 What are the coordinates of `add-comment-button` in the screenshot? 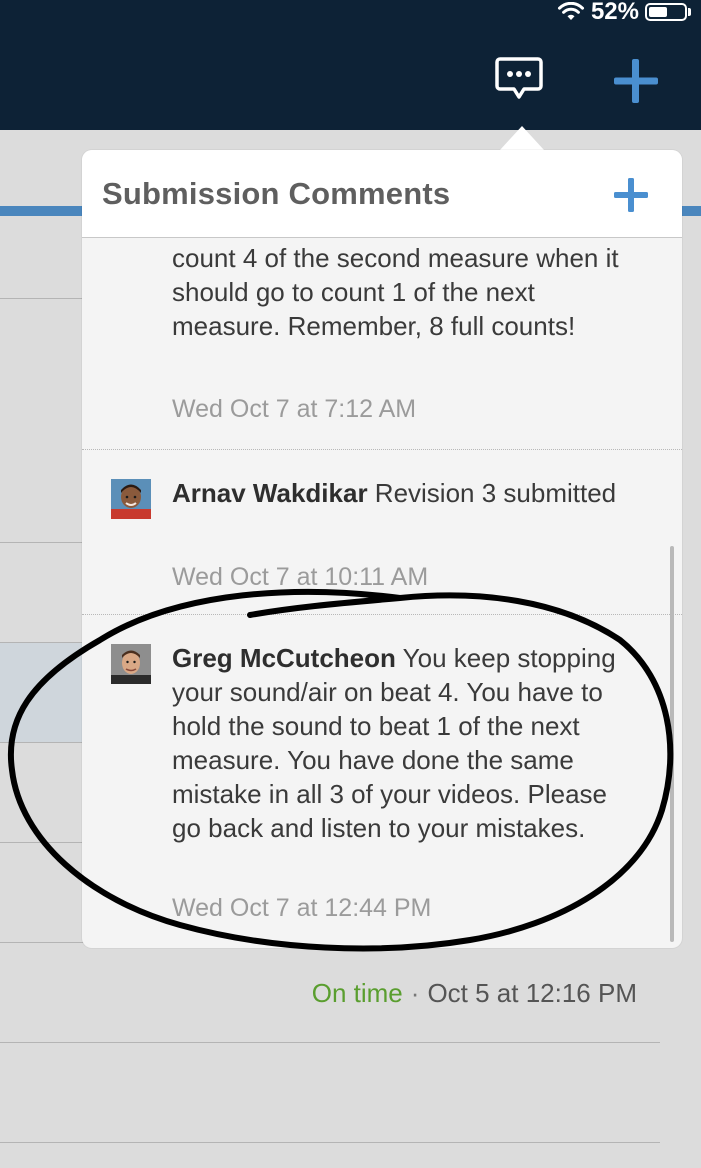 It's located at (631, 195).